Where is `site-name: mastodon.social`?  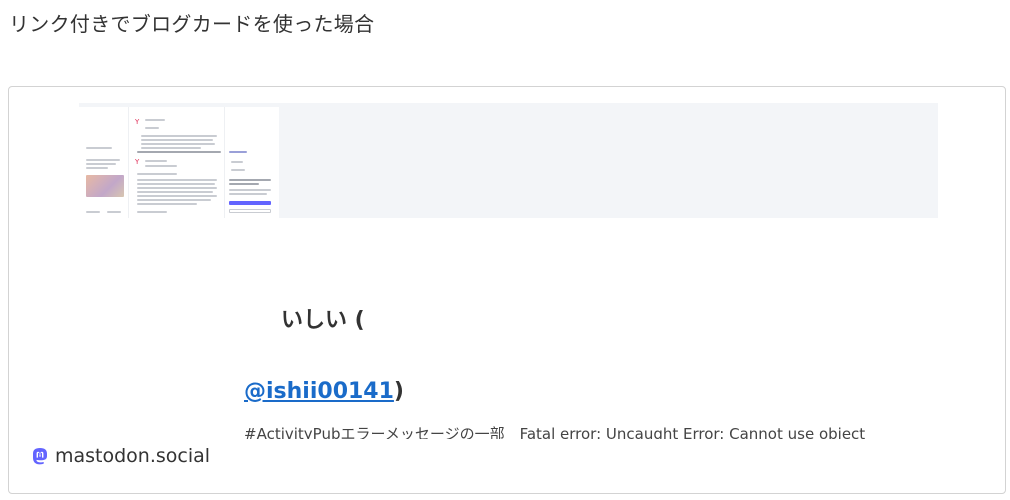 site-name: mastodon.social is located at coordinates (133, 456).